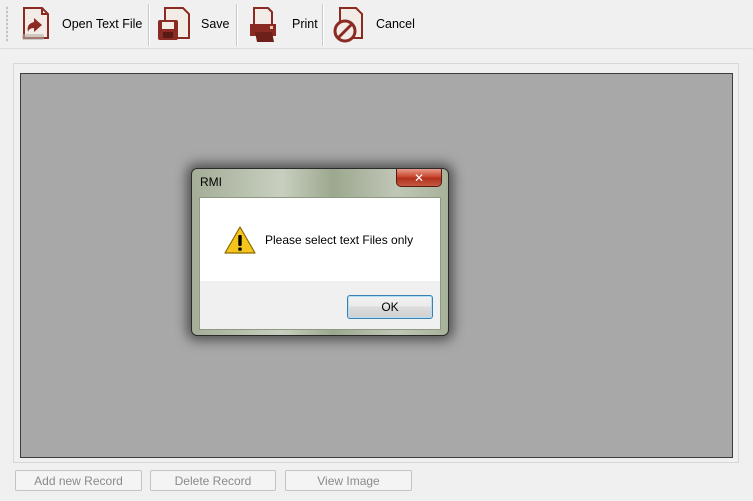 The width and height of the screenshot is (753, 501). Describe the element at coordinates (348, 480) in the screenshot. I see `view-image-button: View Image` at that location.